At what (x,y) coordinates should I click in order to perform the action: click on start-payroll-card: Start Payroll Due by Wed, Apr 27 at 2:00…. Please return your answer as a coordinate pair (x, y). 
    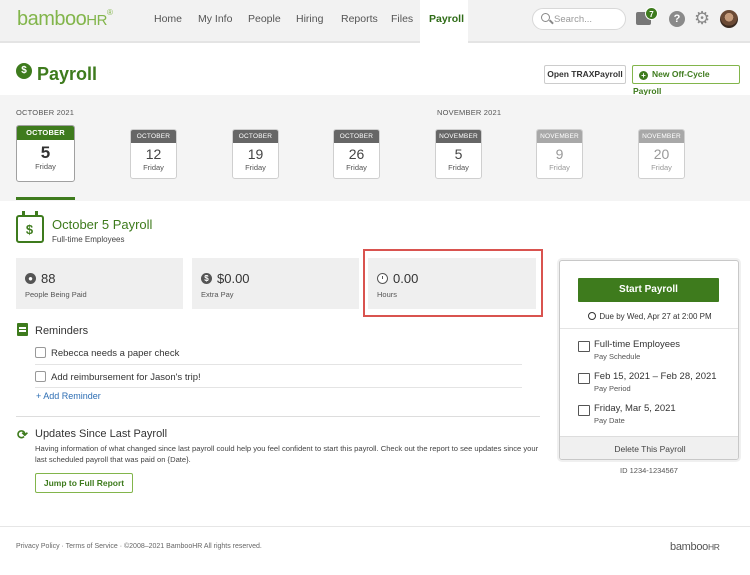
    Looking at the image, I should click on (649, 360).